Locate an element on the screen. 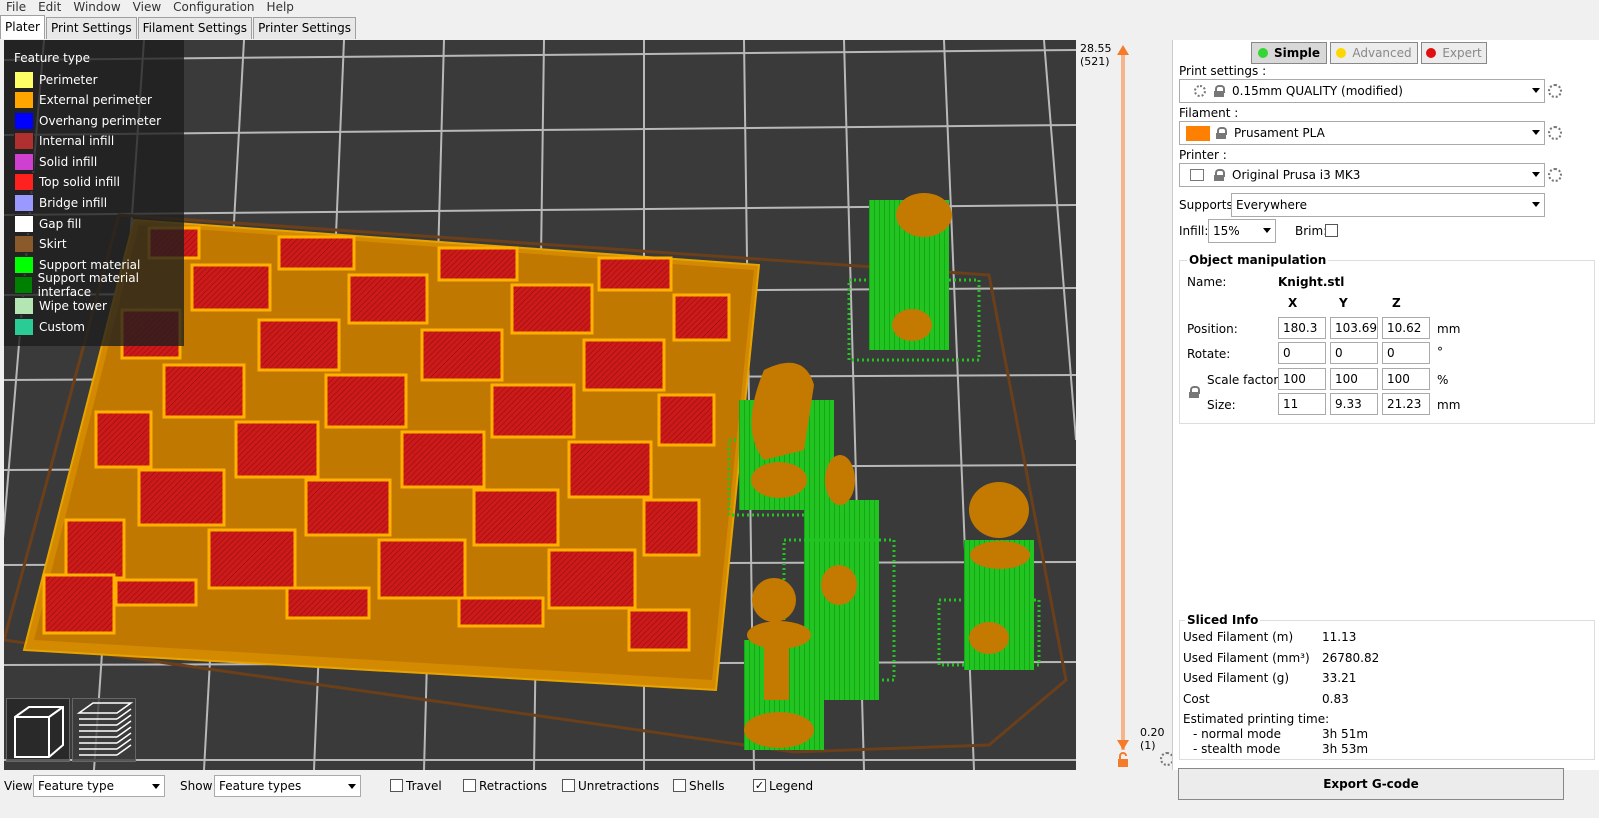 The height and width of the screenshot is (818, 1599). show-select: Feature types is located at coordinates (287, 786).